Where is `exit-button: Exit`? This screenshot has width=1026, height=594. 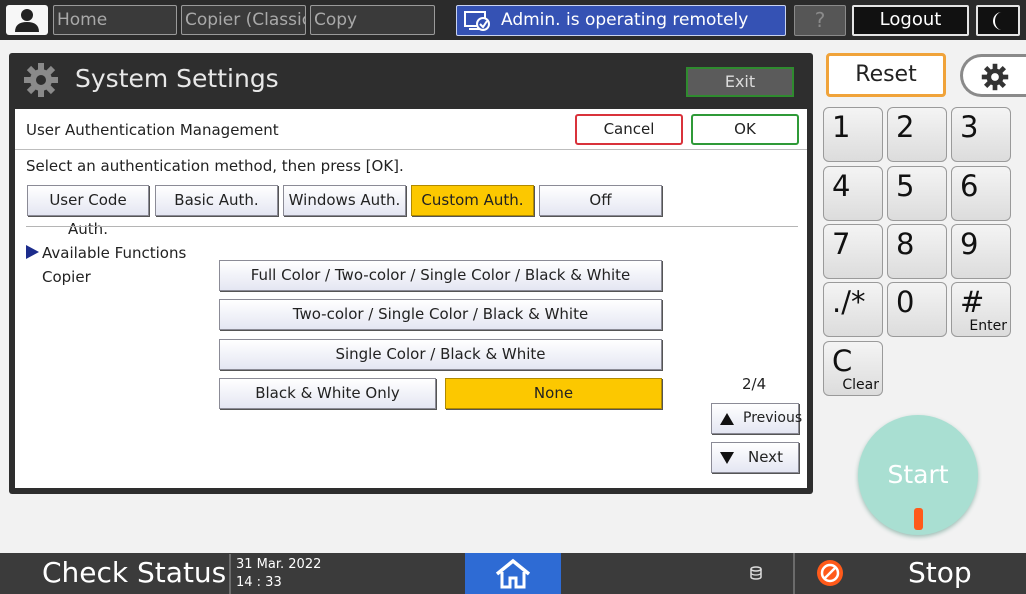
exit-button: Exit is located at coordinates (740, 82).